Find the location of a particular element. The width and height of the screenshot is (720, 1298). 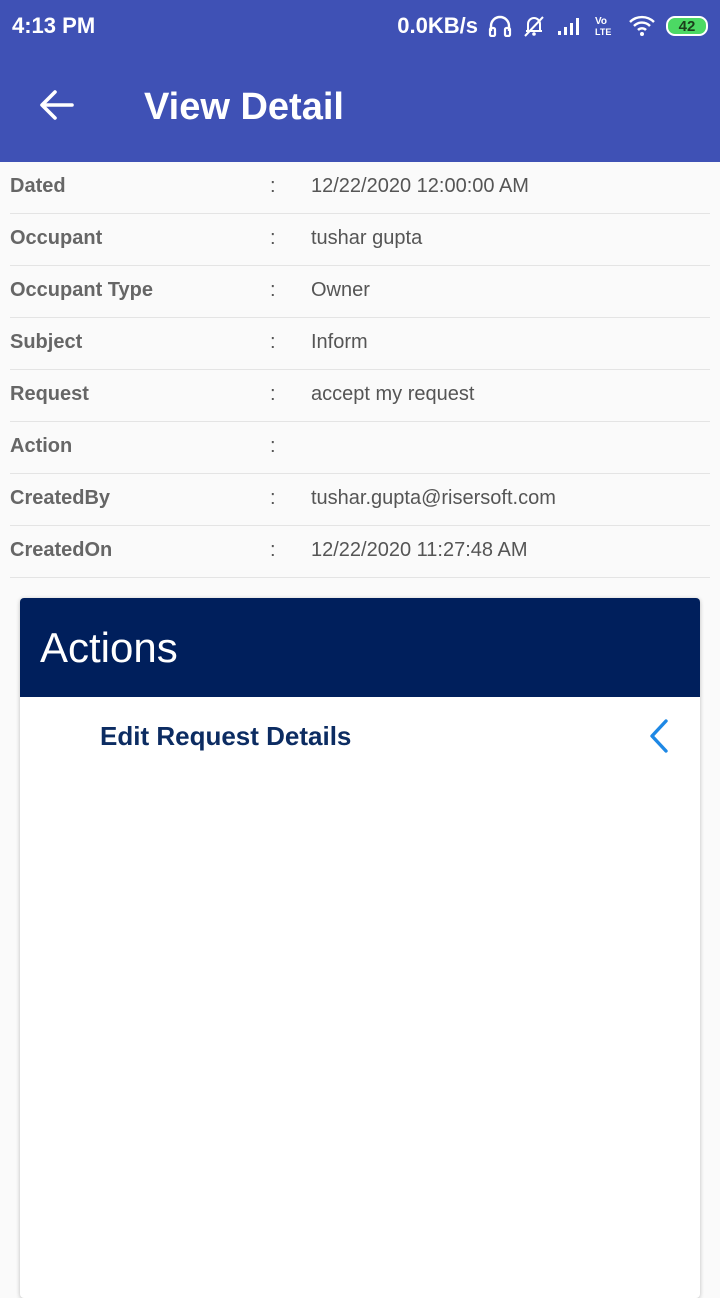

chevron-left-icon is located at coordinates (659, 738).